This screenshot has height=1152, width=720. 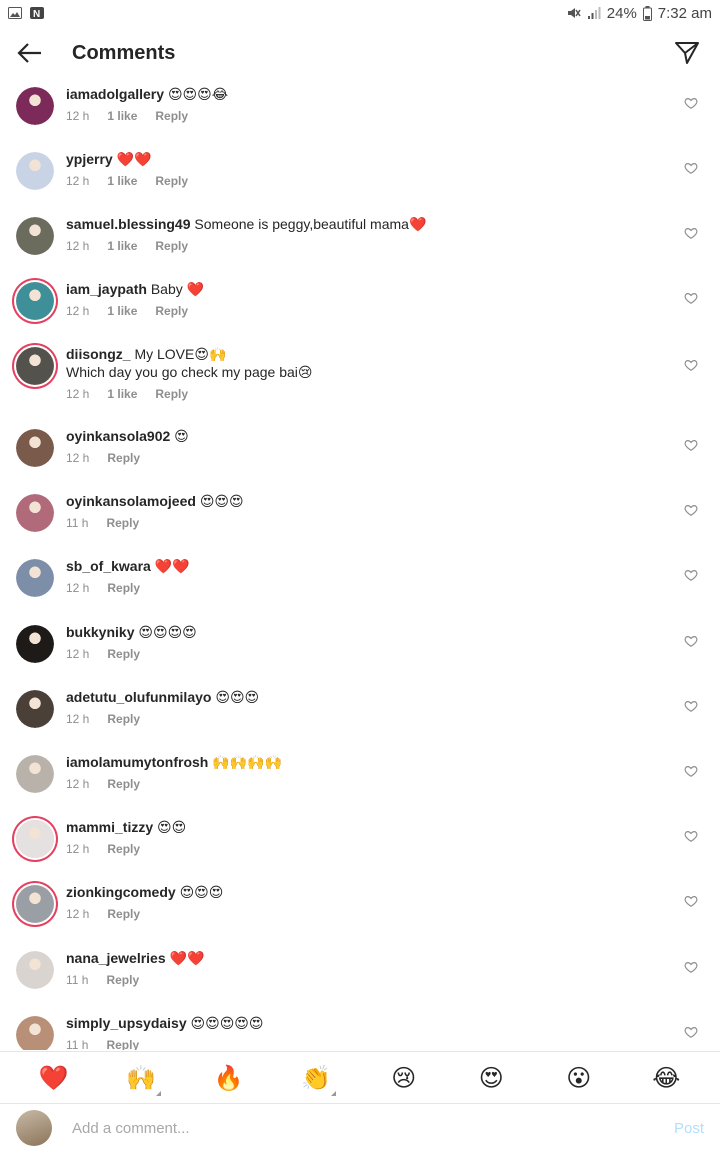 What do you see at coordinates (121, 892) in the screenshot?
I see `comment-username: zionkingcomedy` at bounding box center [121, 892].